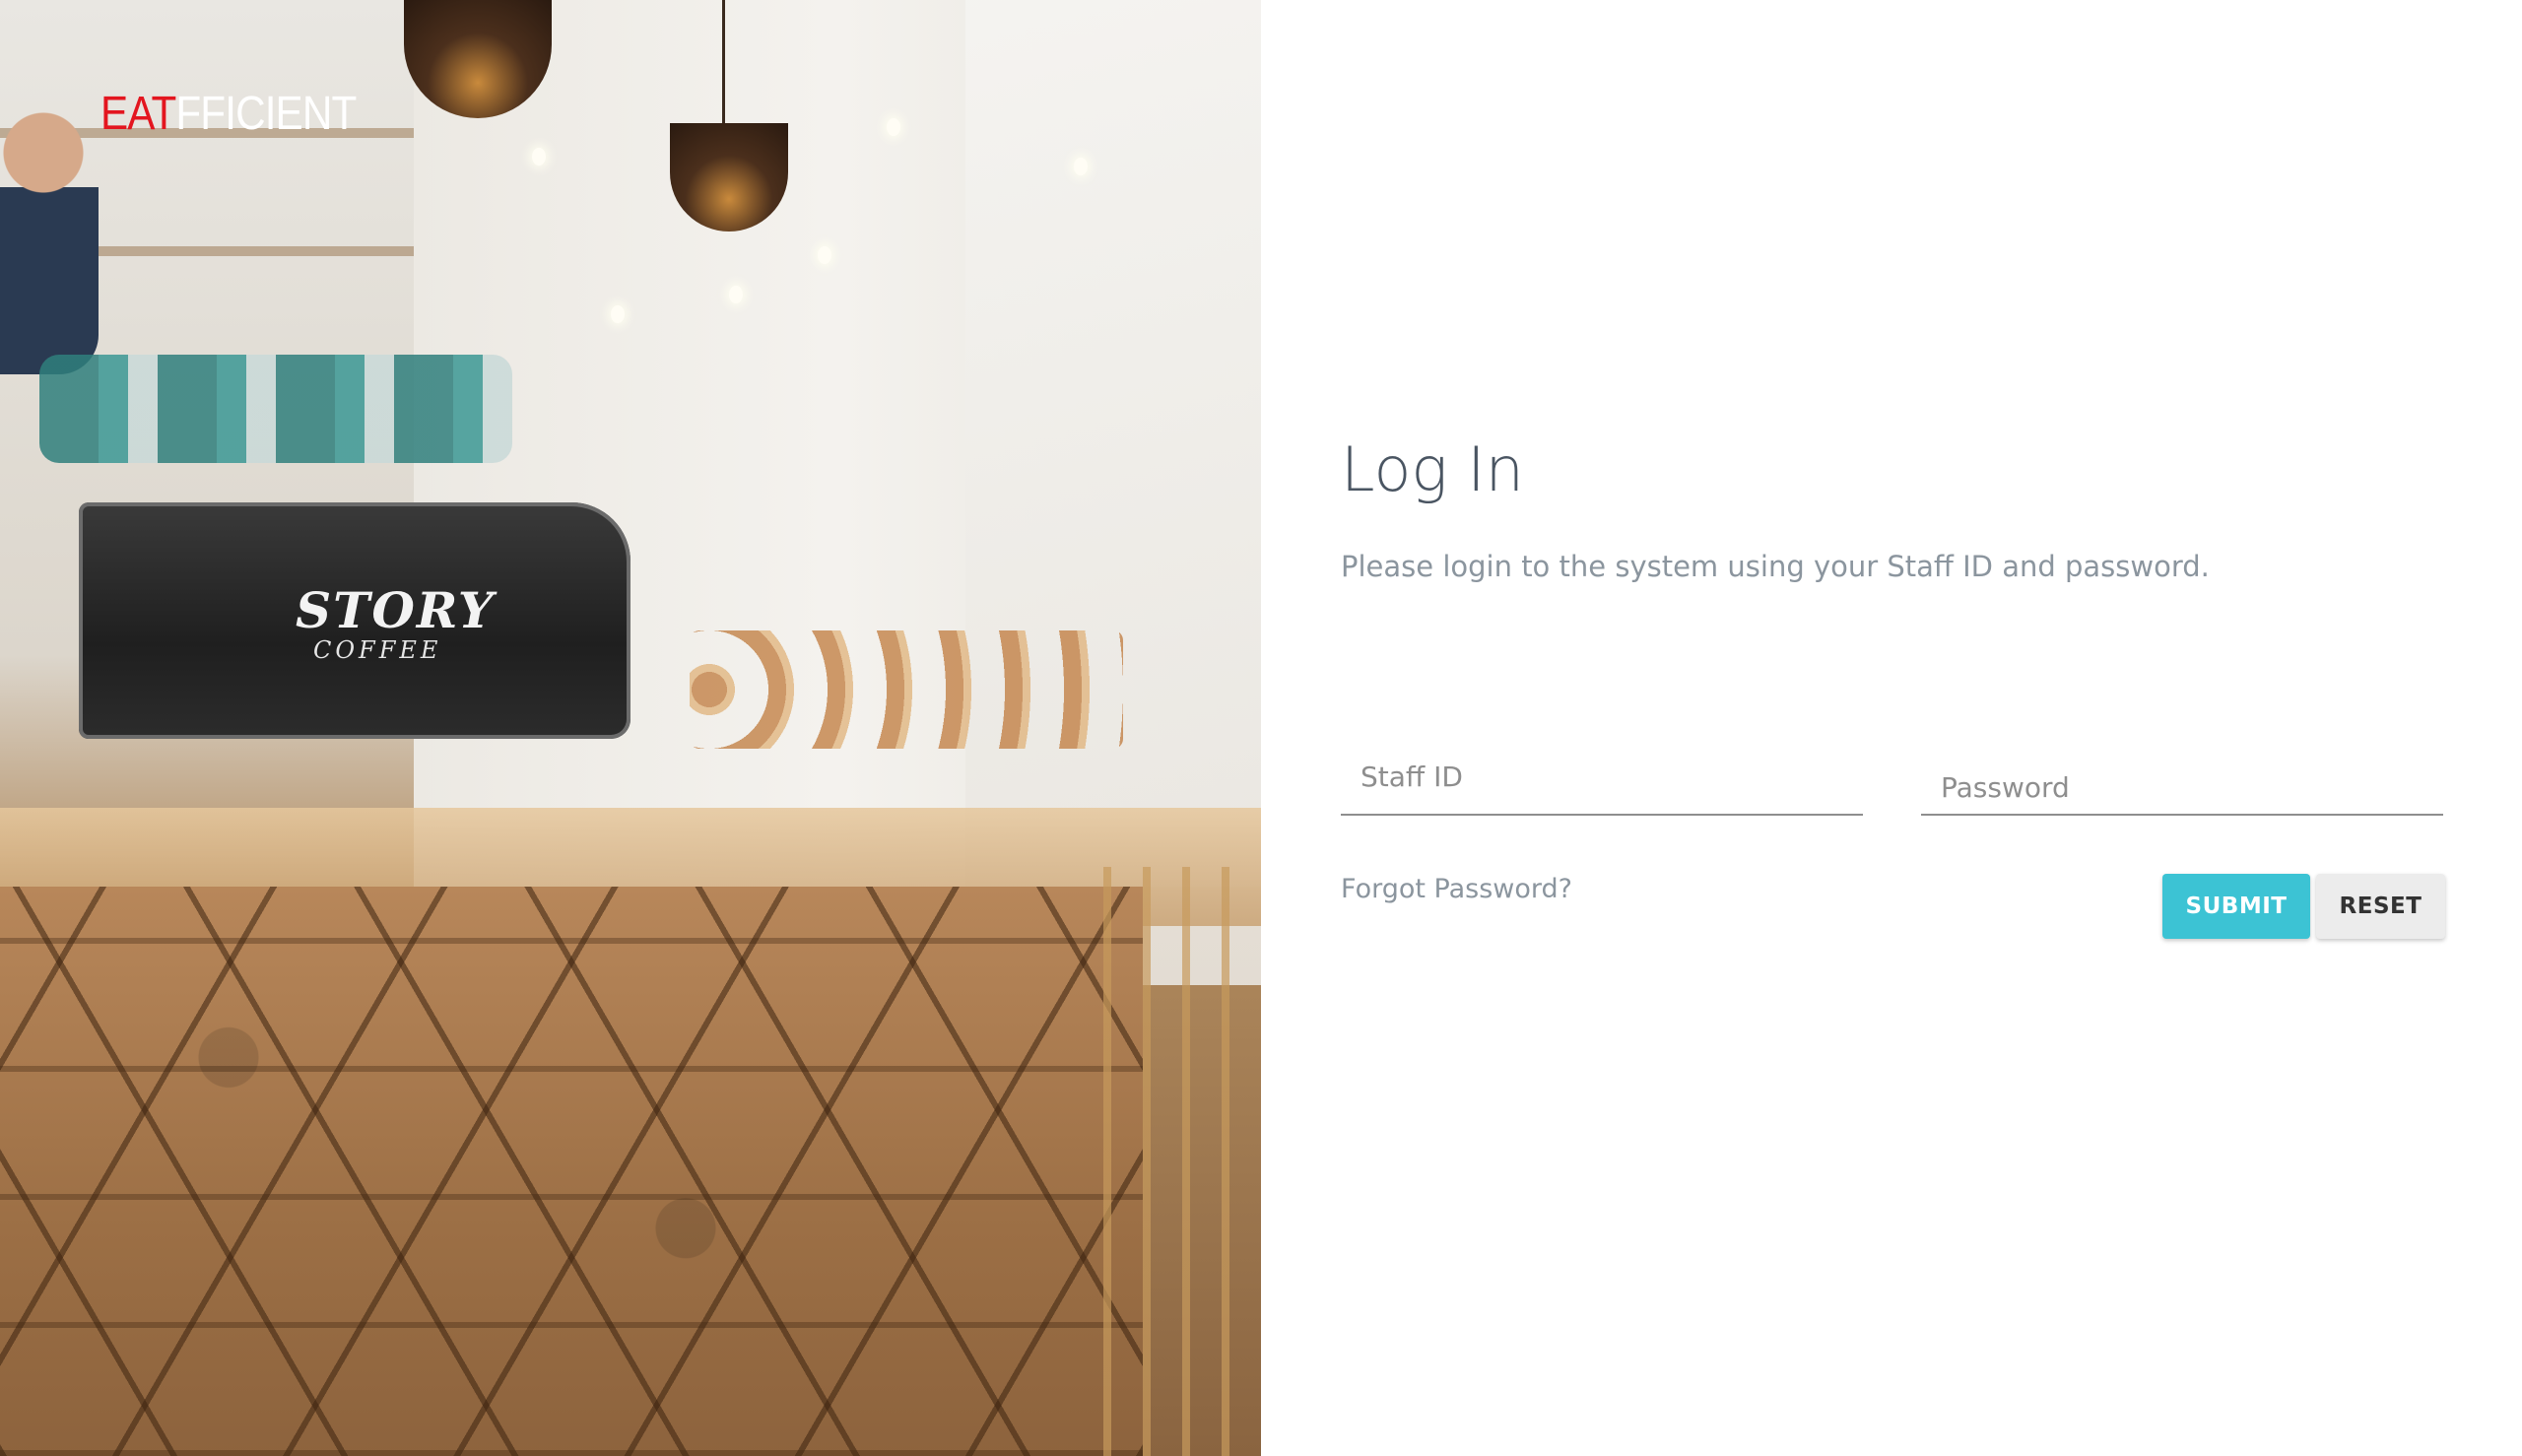 Image resolution: width=2522 pixels, height=1456 pixels. I want to click on reset-button: RESET, so click(2380, 906).